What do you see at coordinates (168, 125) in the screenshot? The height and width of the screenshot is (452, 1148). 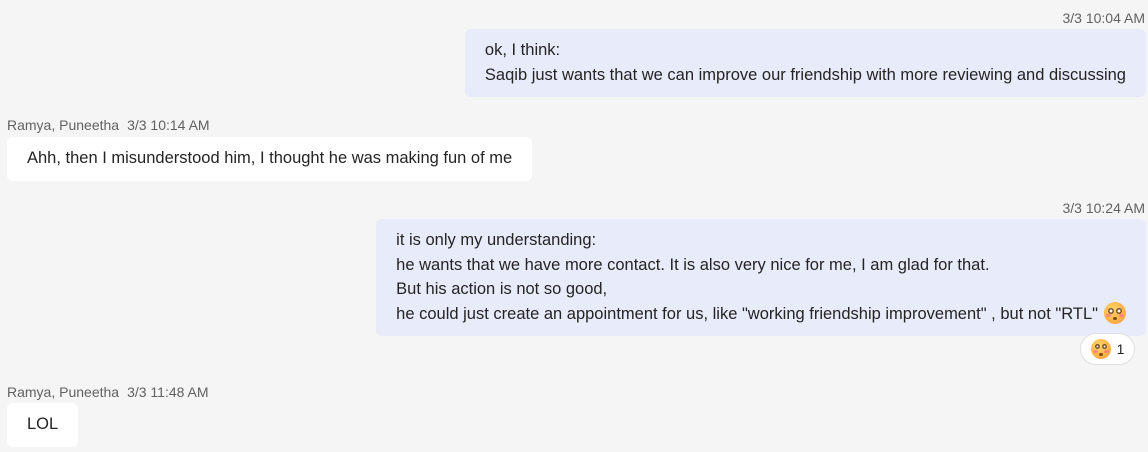 I see `message-timestamp: 3/3 10:14 AM` at bounding box center [168, 125].